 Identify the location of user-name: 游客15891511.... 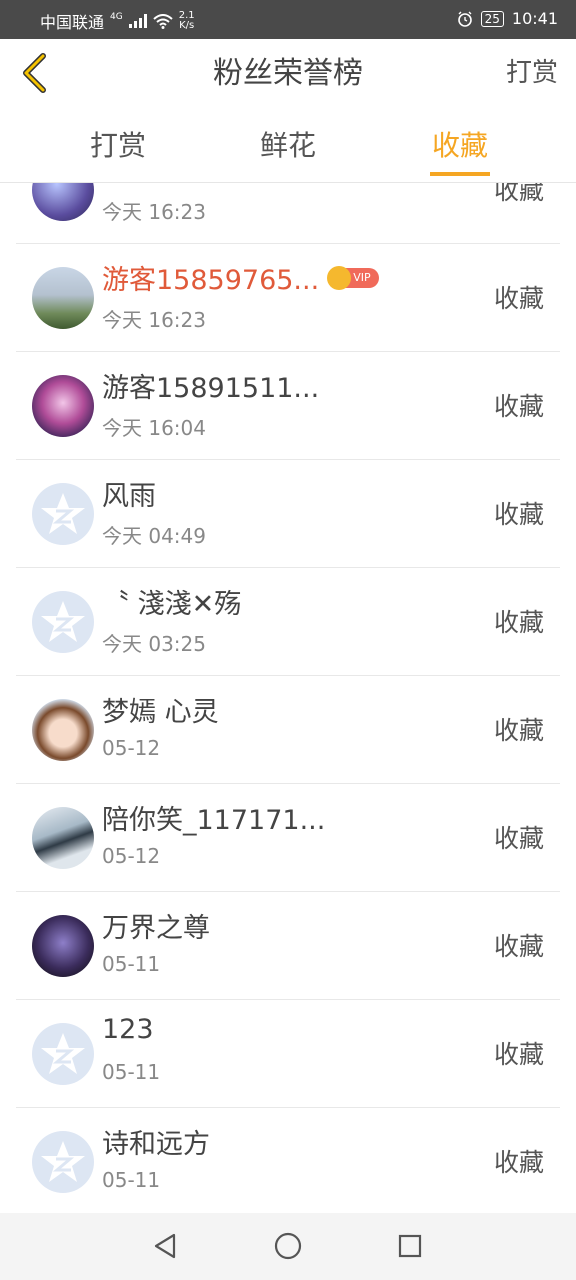
(211, 388).